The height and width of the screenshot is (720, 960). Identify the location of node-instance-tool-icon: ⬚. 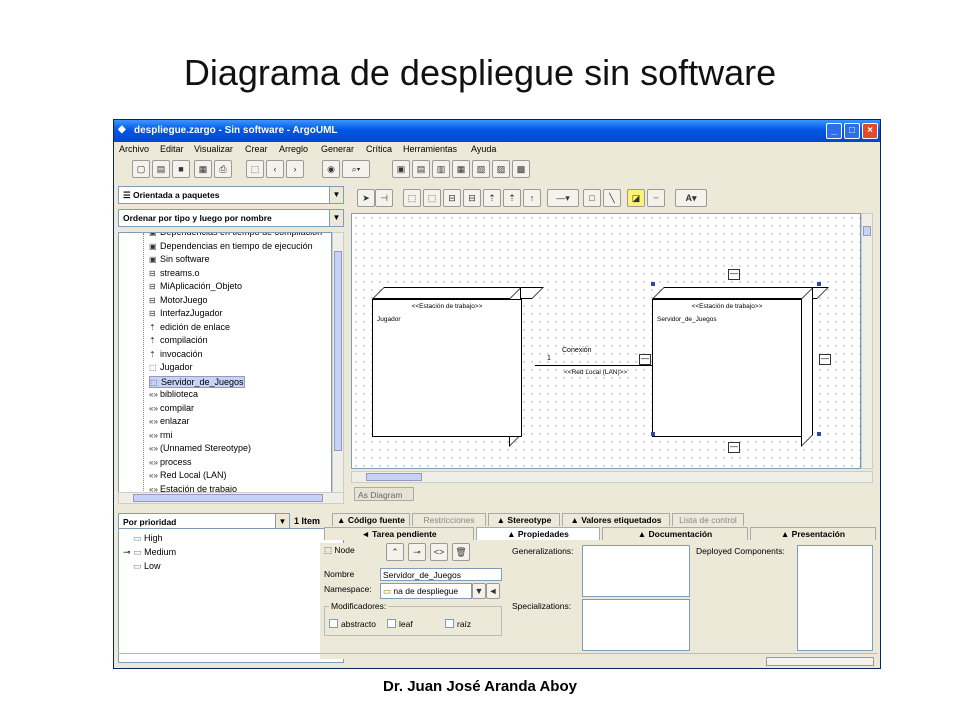
(432, 198).